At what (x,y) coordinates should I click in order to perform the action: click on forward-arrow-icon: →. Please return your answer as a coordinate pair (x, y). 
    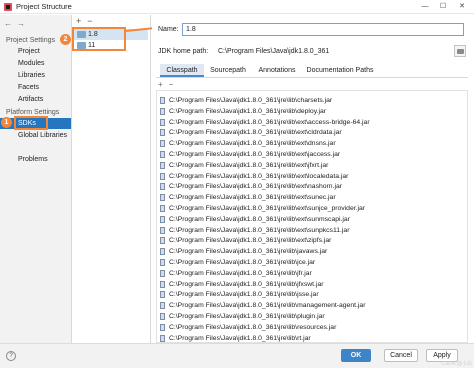
    Looking at the image, I should click on (21, 23).